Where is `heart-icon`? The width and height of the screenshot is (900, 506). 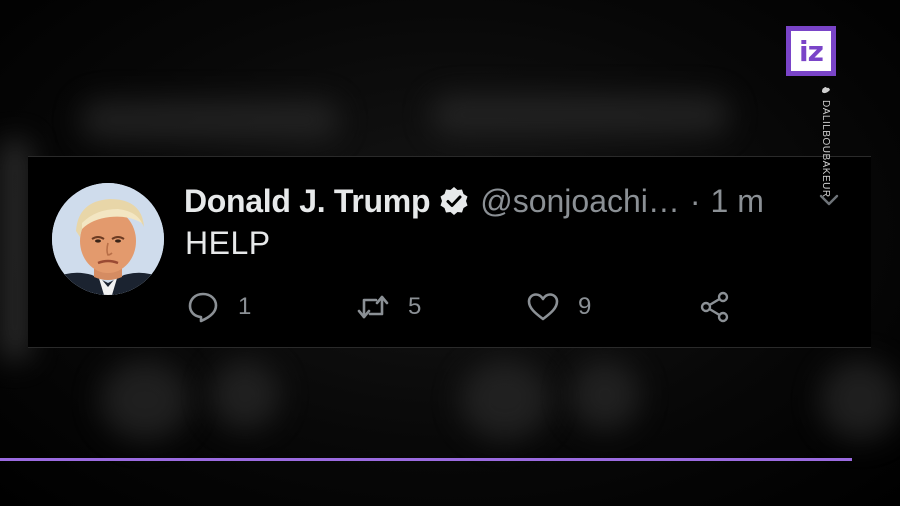
heart-icon is located at coordinates (543, 307).